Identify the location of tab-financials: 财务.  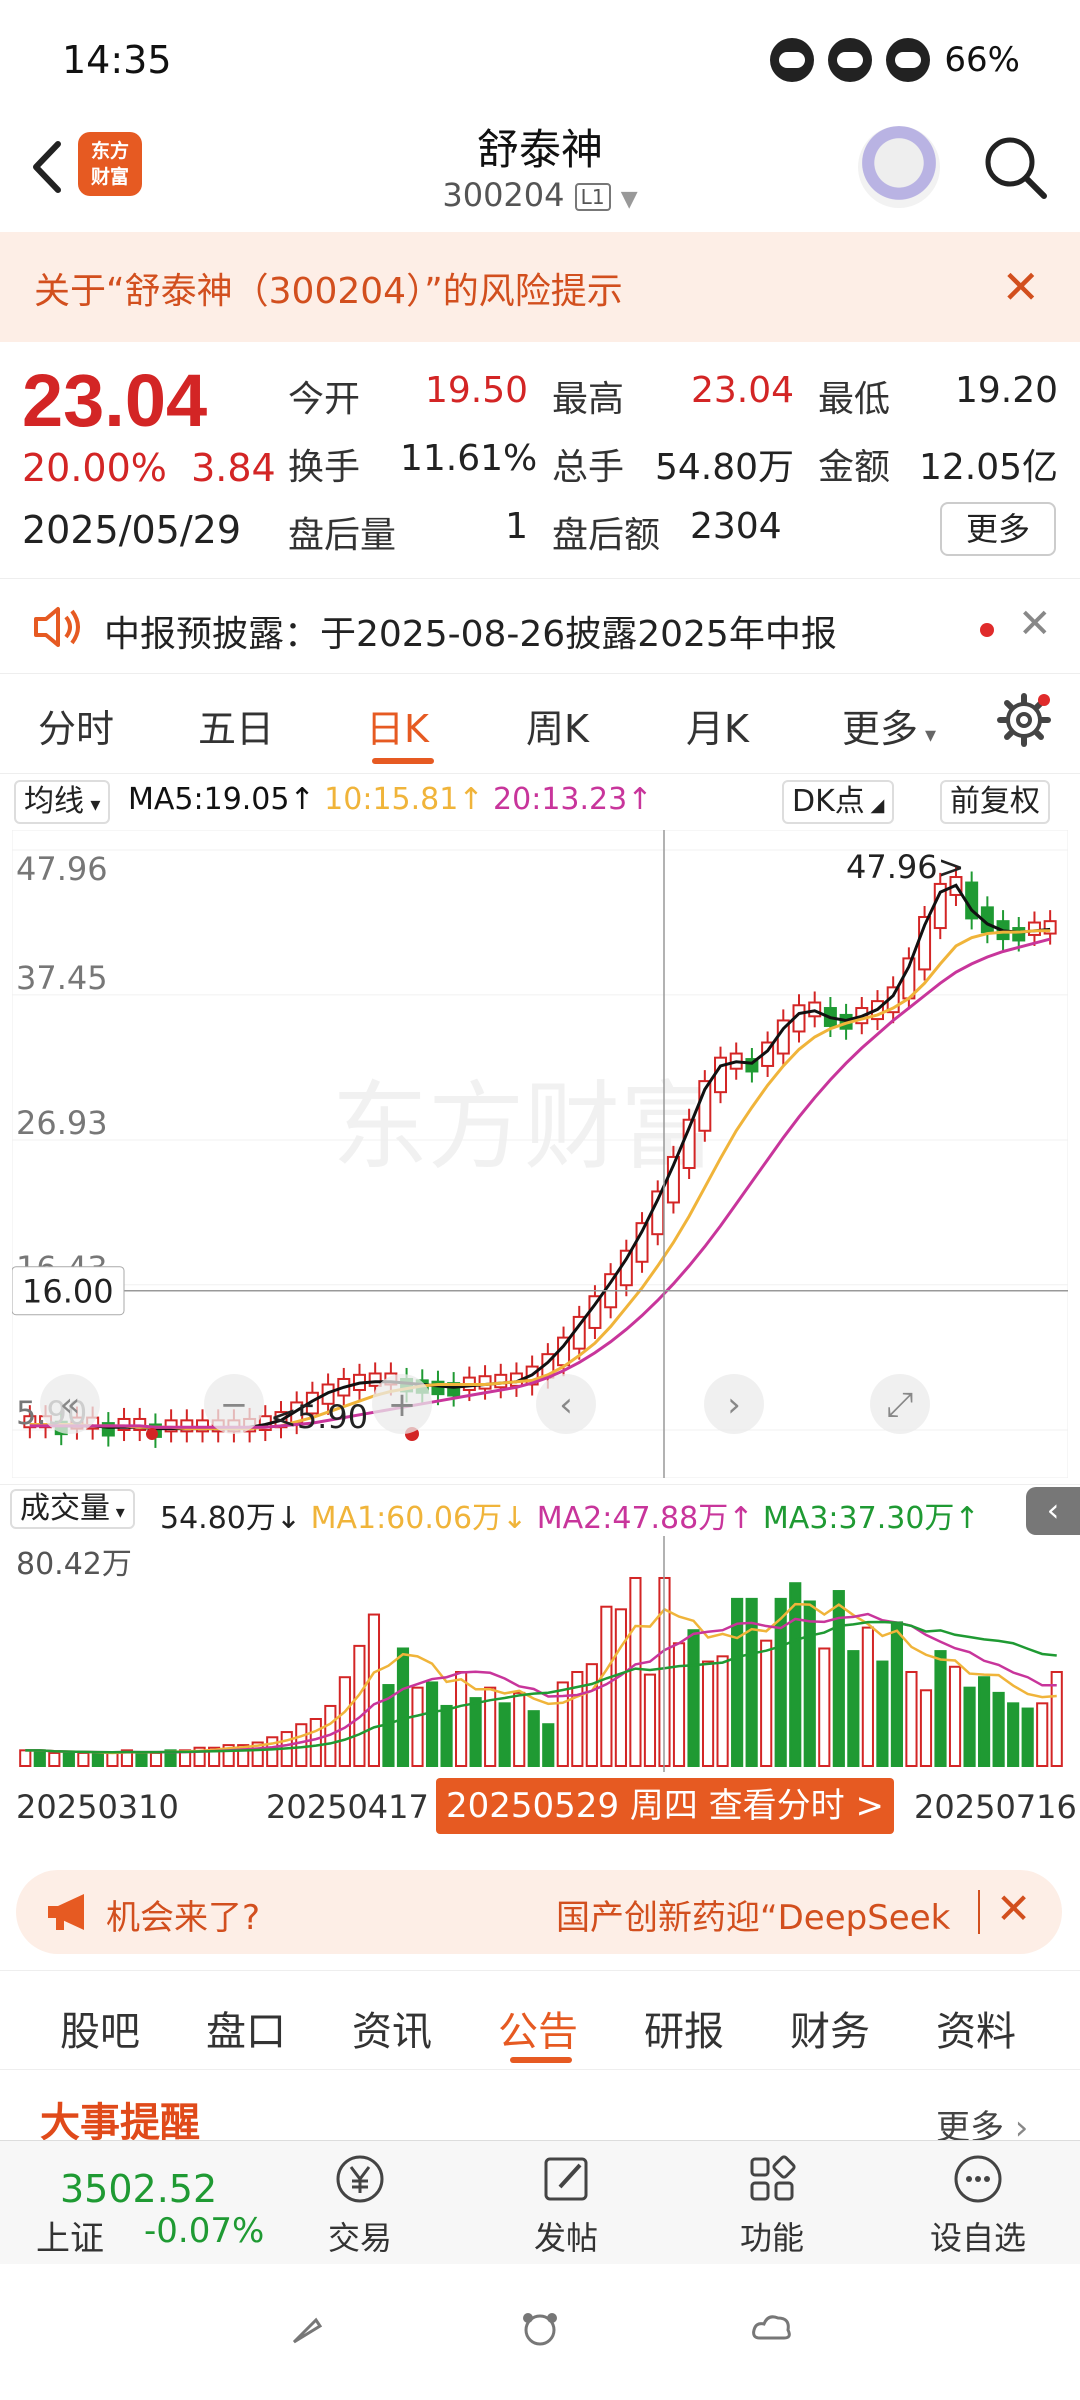
(830, 2028).